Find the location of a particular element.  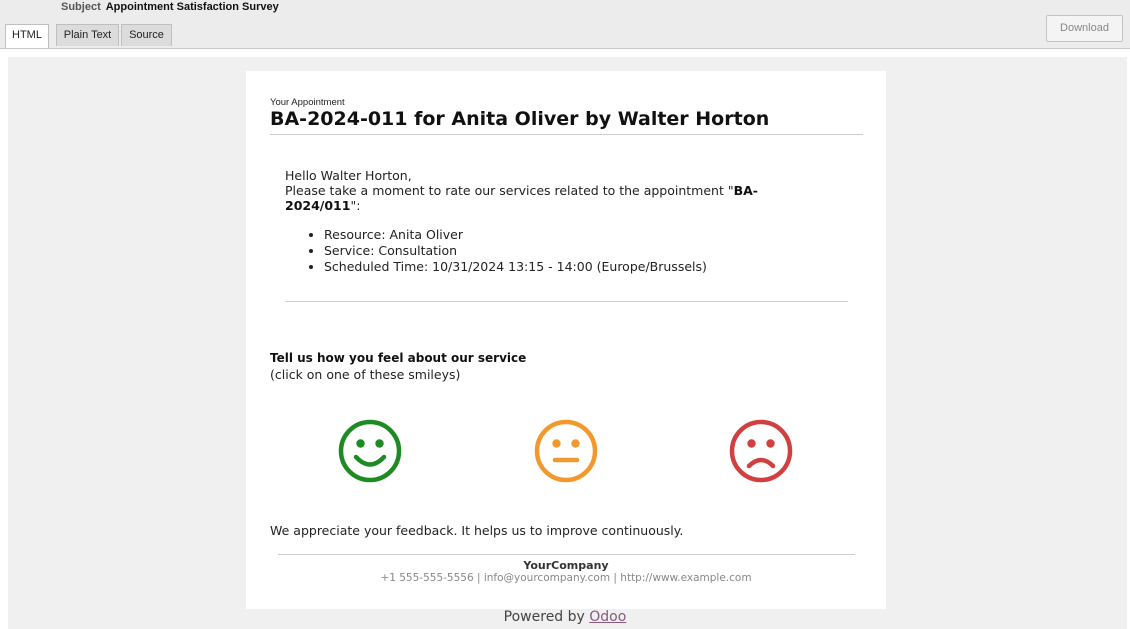

download-button: Download is located at coordinates (1084, 28).